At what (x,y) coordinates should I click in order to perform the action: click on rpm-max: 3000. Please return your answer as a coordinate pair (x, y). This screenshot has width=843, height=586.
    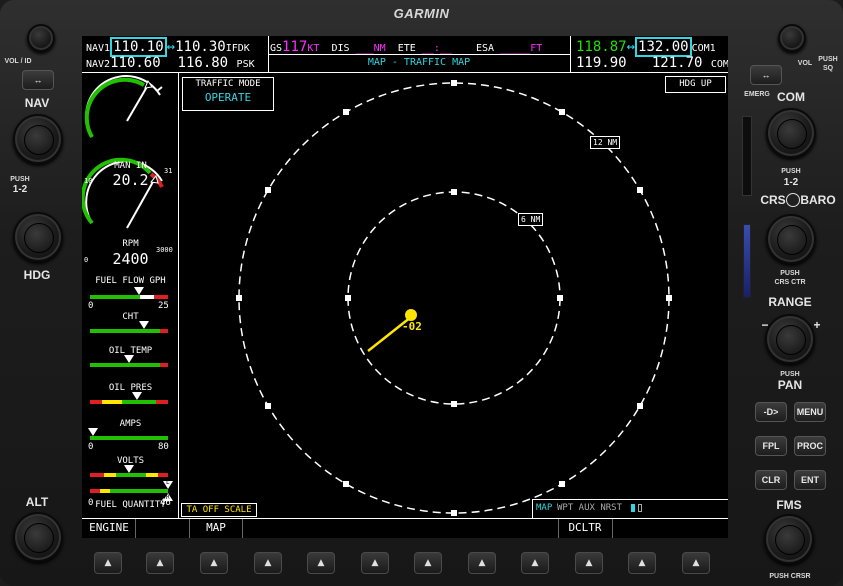
    Looking at the image, I should click on (164, 250).